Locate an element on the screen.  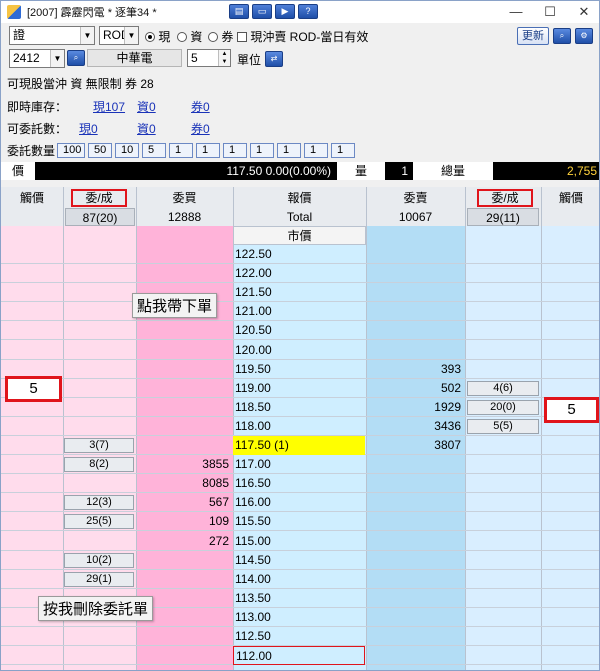
sell-order-button: 5(5) is located at coordinates (503, 426).